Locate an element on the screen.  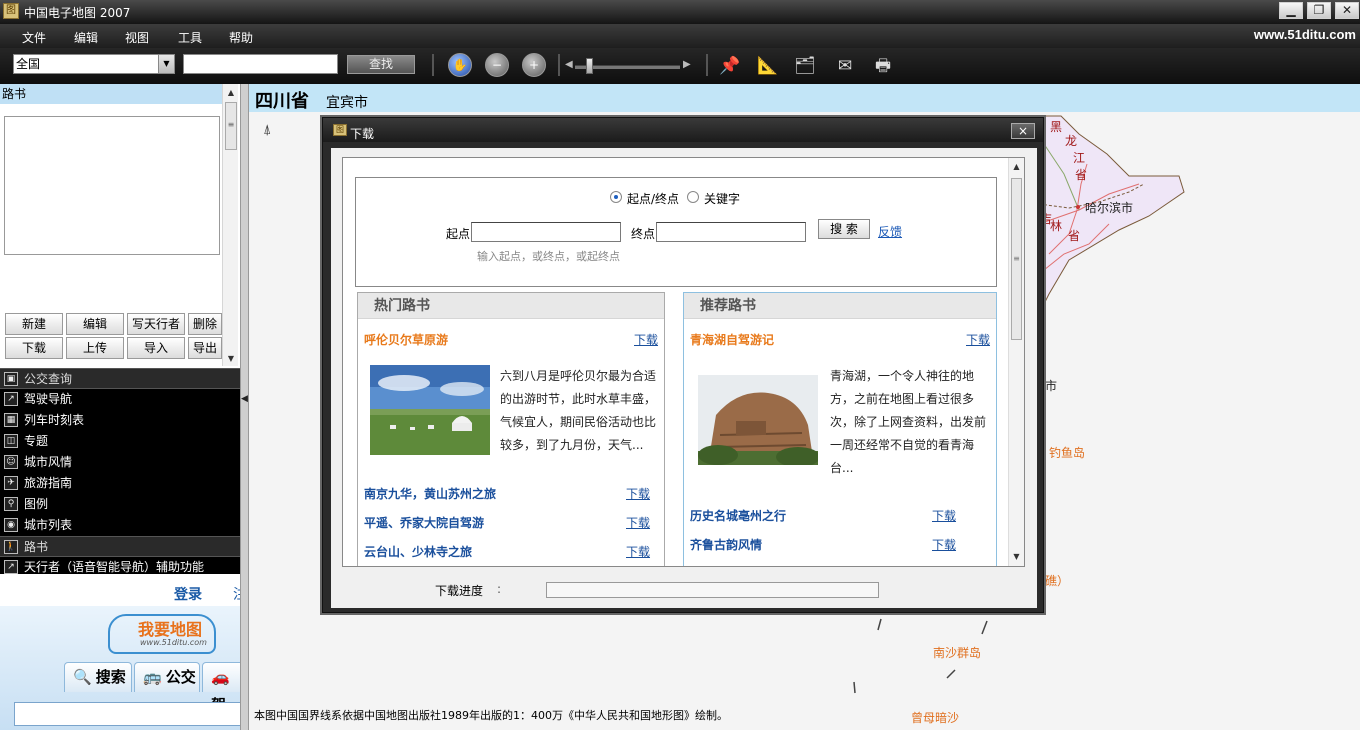
nav-bus-query: ▣ 公交查询 is located at coordinates (120, 378).